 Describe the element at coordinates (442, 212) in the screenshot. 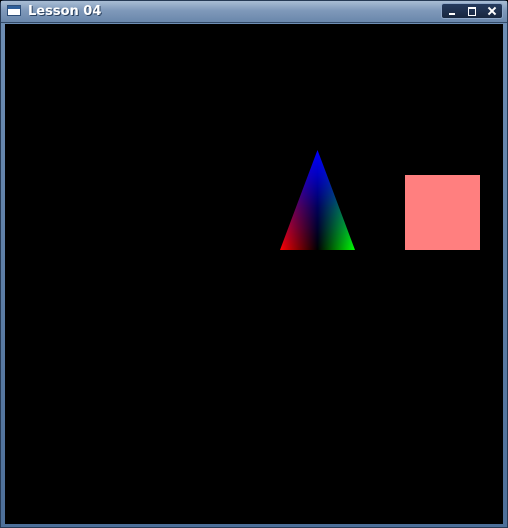

I see `pink-square` at that location.